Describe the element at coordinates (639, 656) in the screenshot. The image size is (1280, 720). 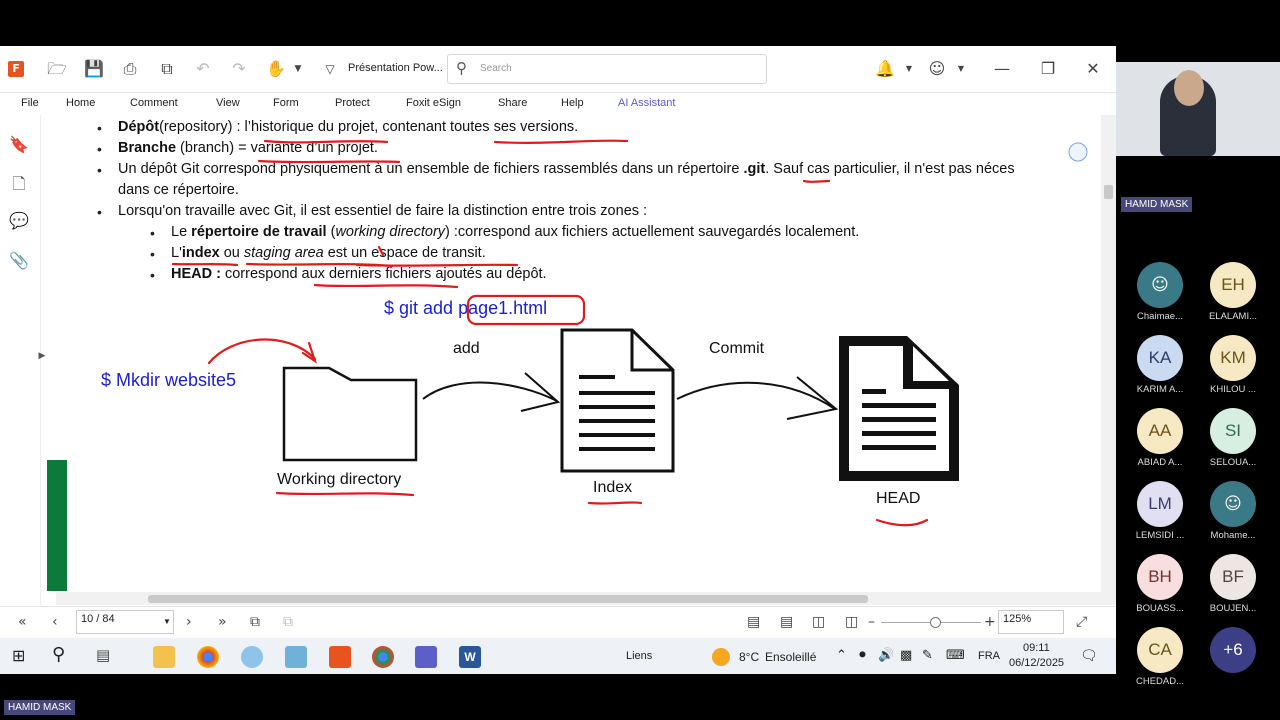
I see `links-toolbar: Liens` at that location.